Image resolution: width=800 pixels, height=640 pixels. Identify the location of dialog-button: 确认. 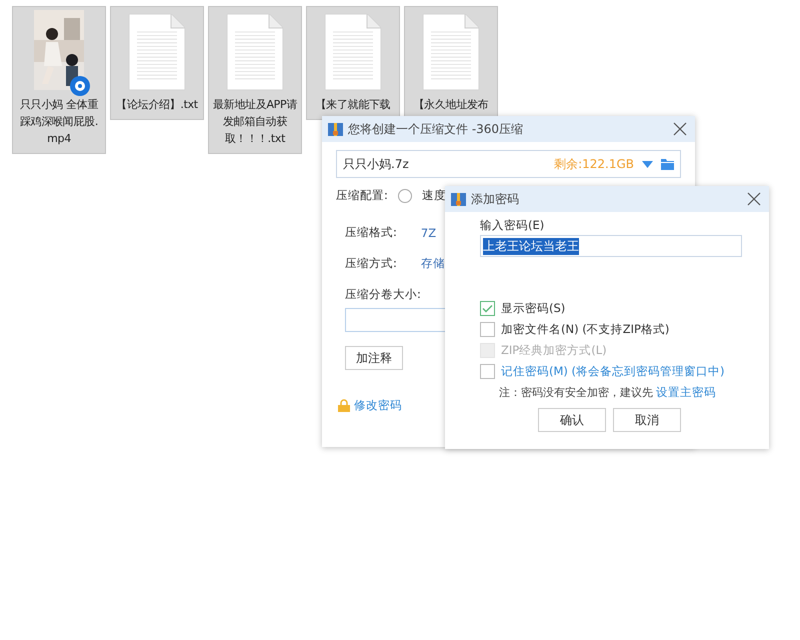
(572, 420).